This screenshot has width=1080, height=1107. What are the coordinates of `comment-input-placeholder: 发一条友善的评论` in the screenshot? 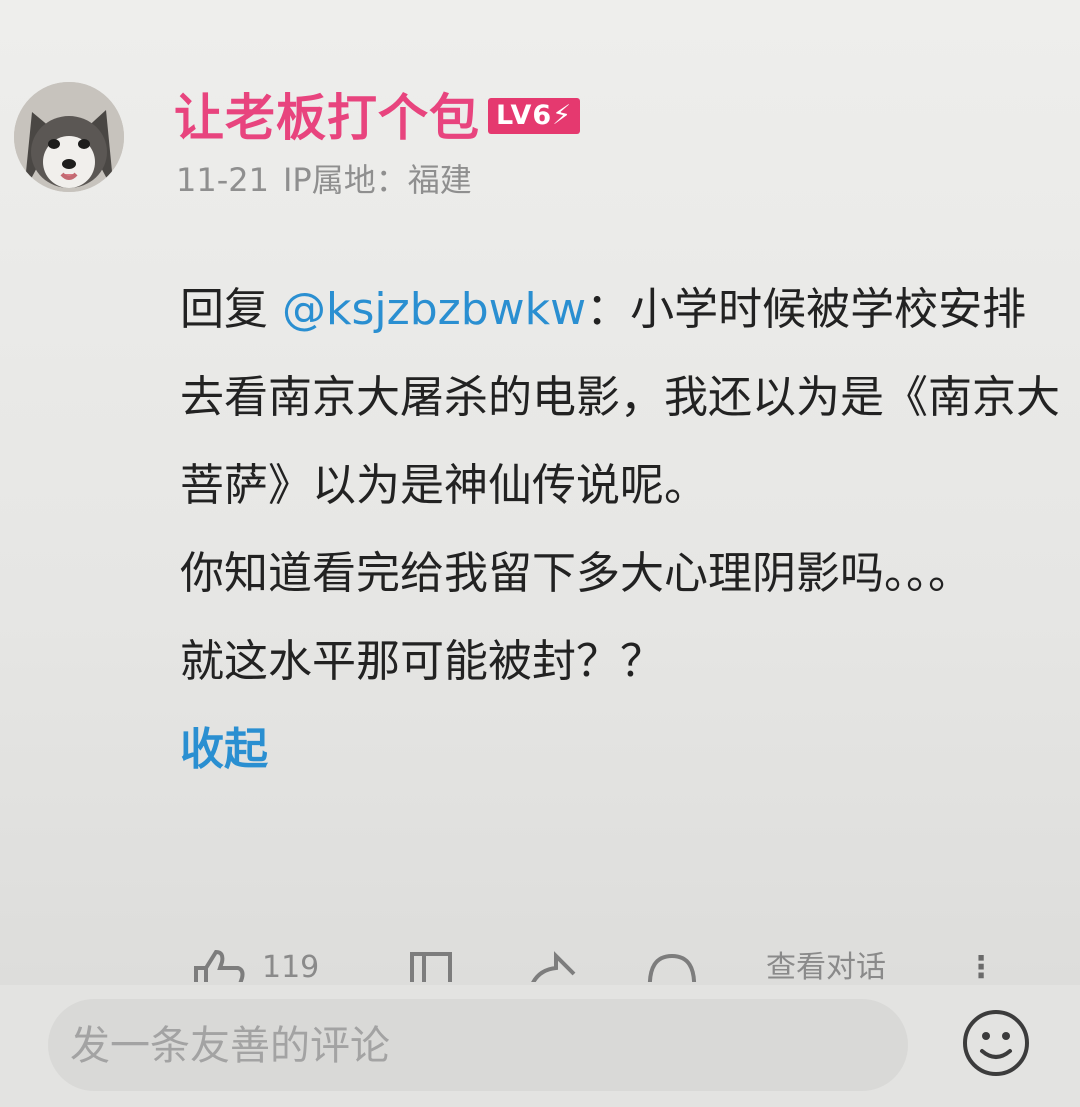 It's located at (230, 1046).